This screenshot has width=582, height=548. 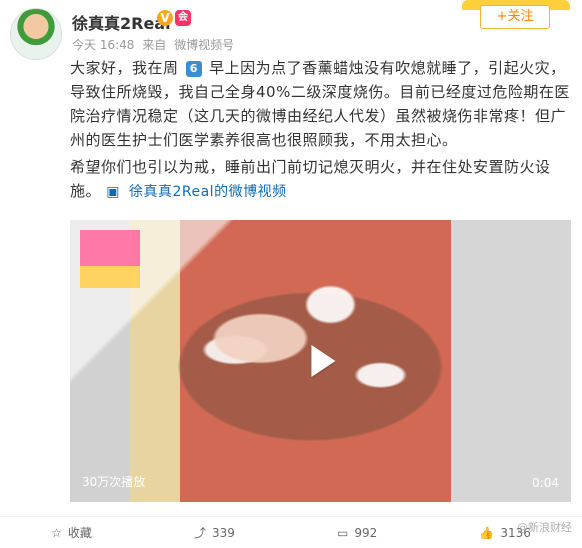 What do you see at coordinates (199, 533) in the screenshot?
I see `share-icon: ⤴` at bounding box center [199, 533].